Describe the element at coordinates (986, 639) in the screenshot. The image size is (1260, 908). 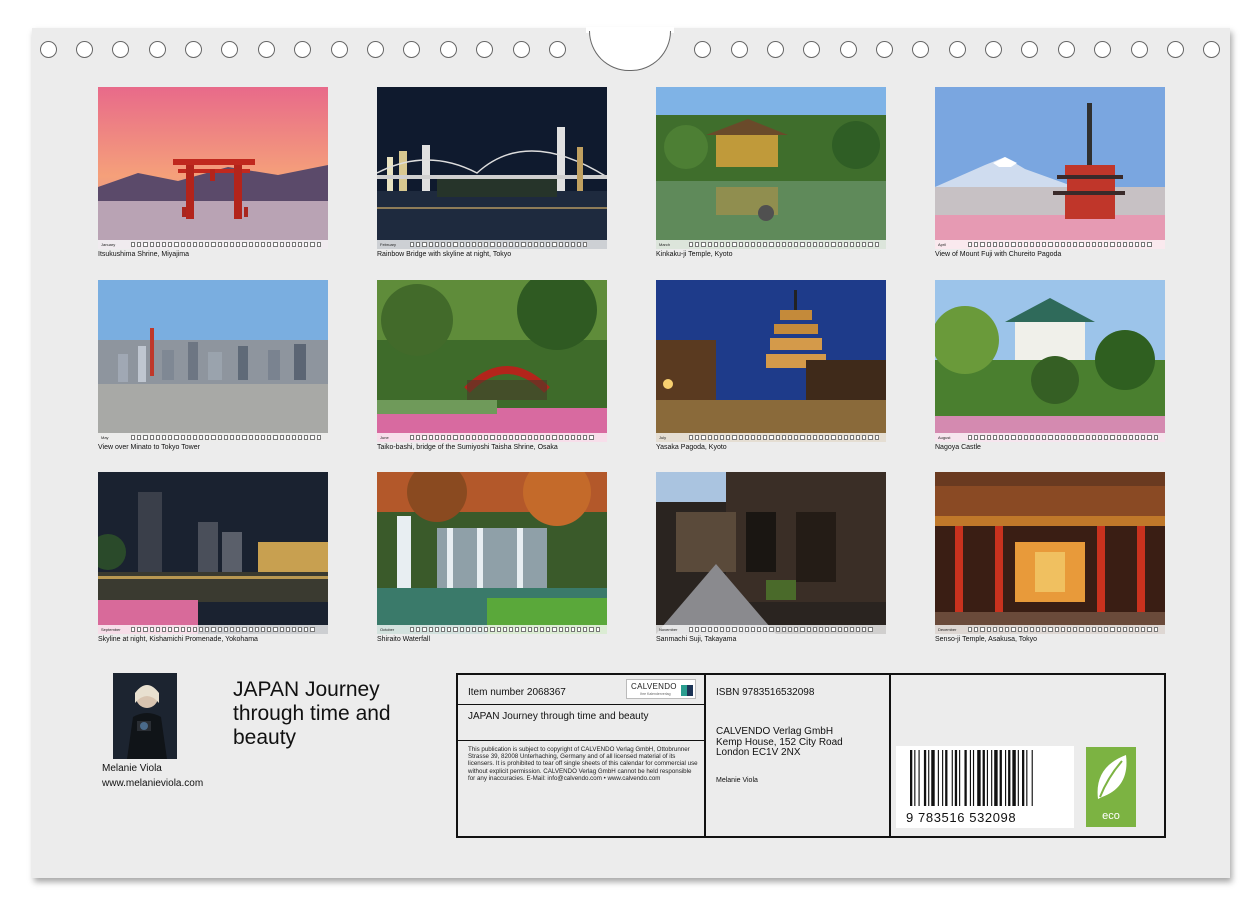
I see `photo-caption: Senso-ji Temple, Asakusa, Tokyo` at that location.